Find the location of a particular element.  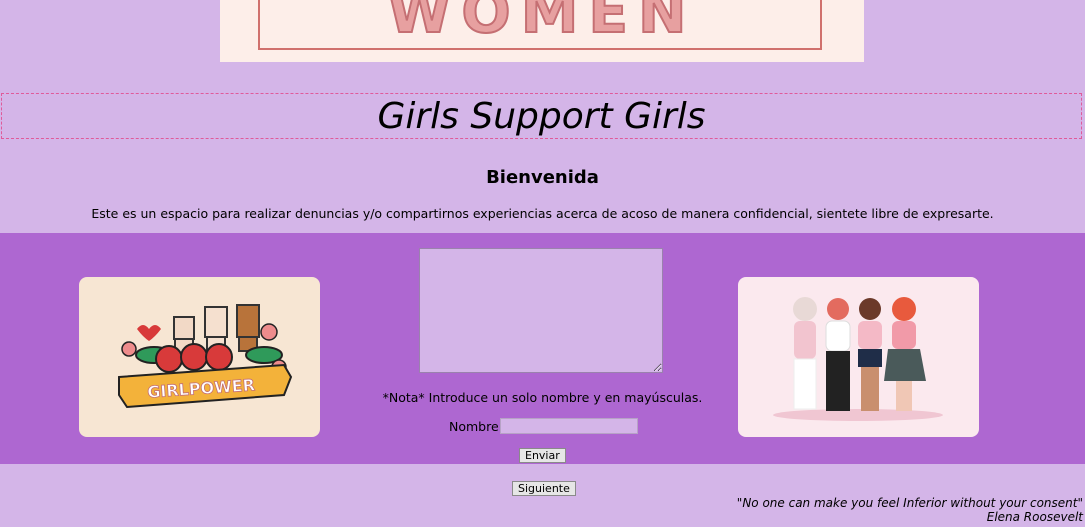

women-group-image is located at coordinates (858, 357).